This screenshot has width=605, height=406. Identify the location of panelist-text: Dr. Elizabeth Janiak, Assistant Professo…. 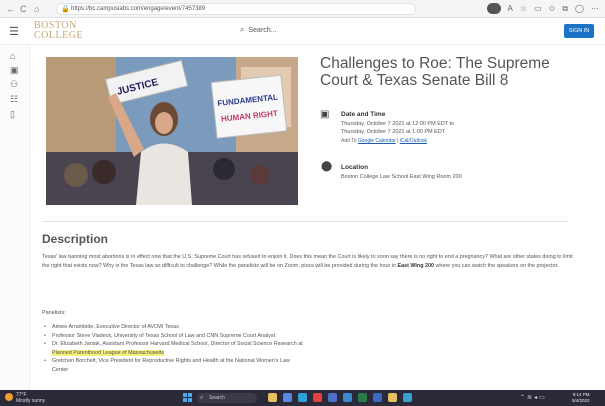
(177, 344).